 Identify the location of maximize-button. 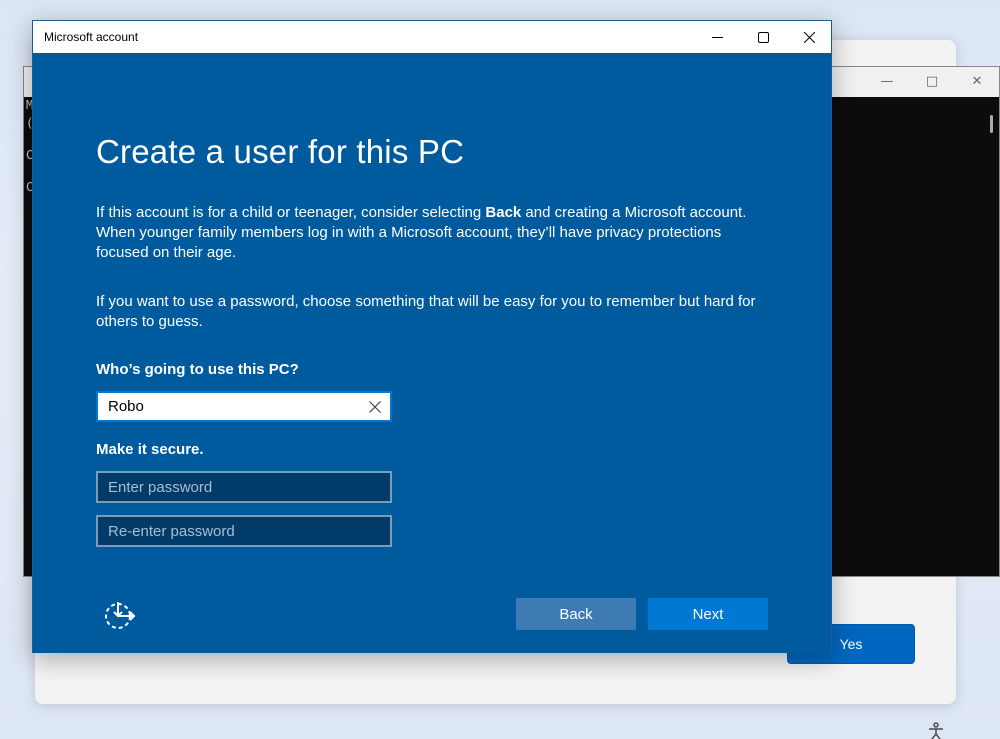
(763, 37).